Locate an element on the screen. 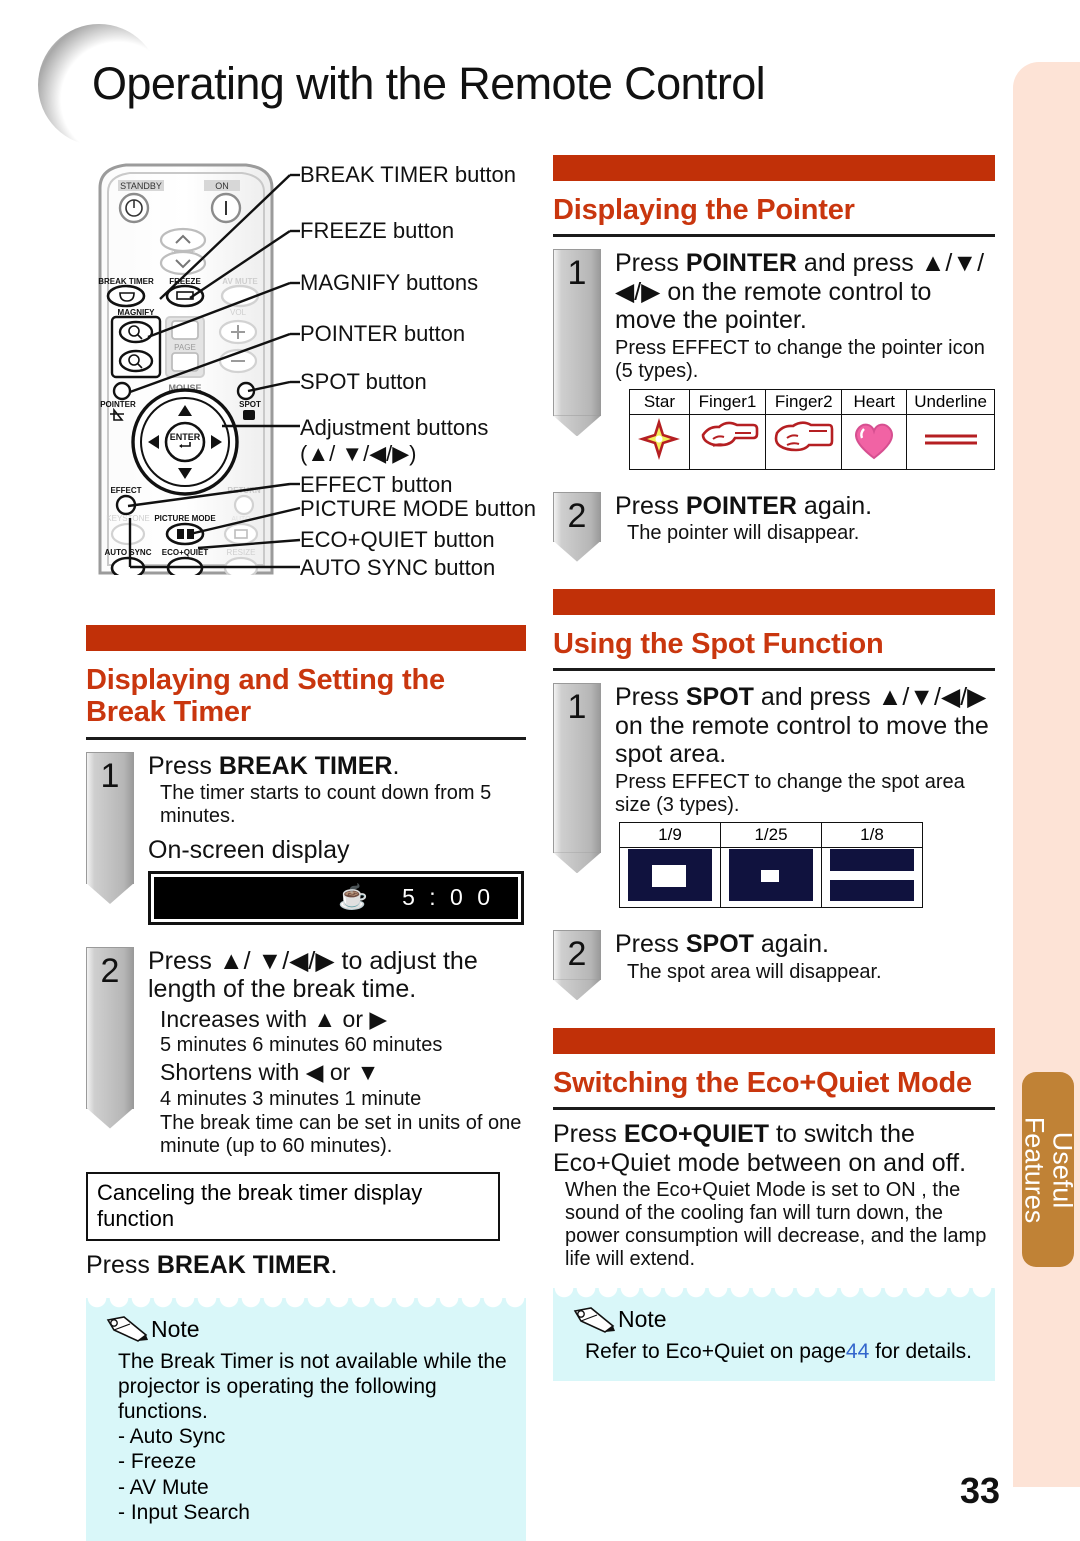  page-number: 33 is located at coordinates (980, 1490).